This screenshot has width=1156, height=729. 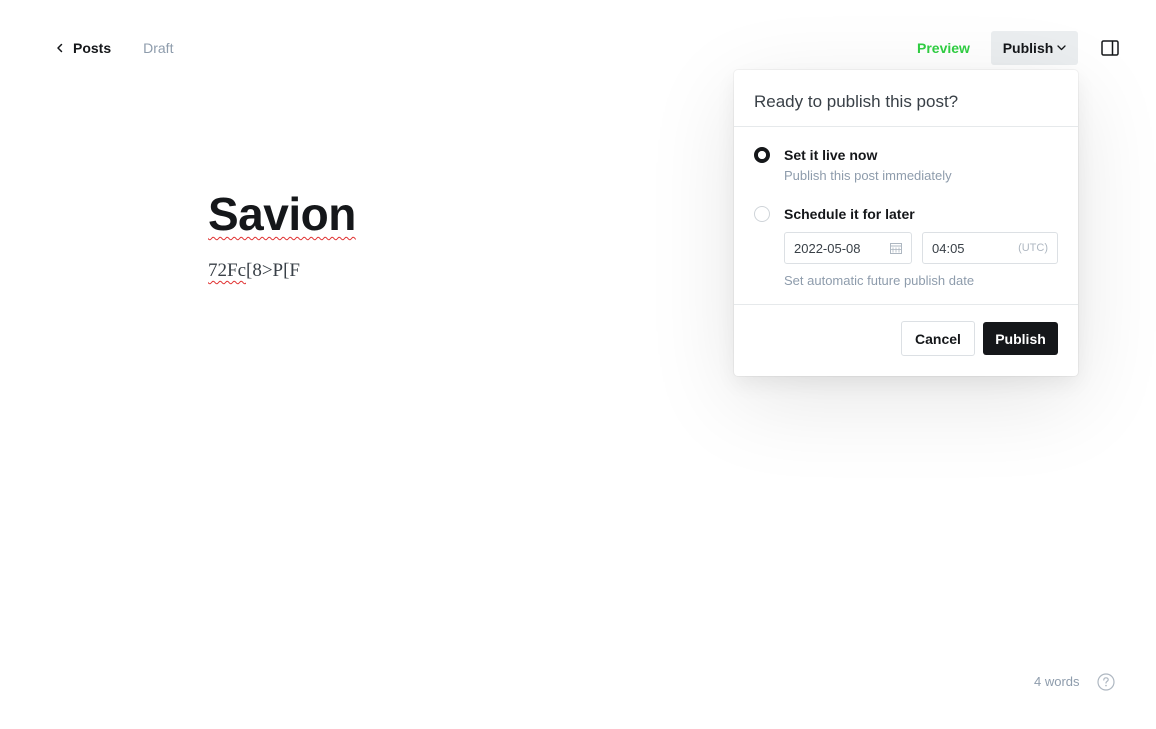 What do you see at coordinates (282, 214) in the screenshot?
I see `post-title-field: Savion` at bounding box center [282, 214].